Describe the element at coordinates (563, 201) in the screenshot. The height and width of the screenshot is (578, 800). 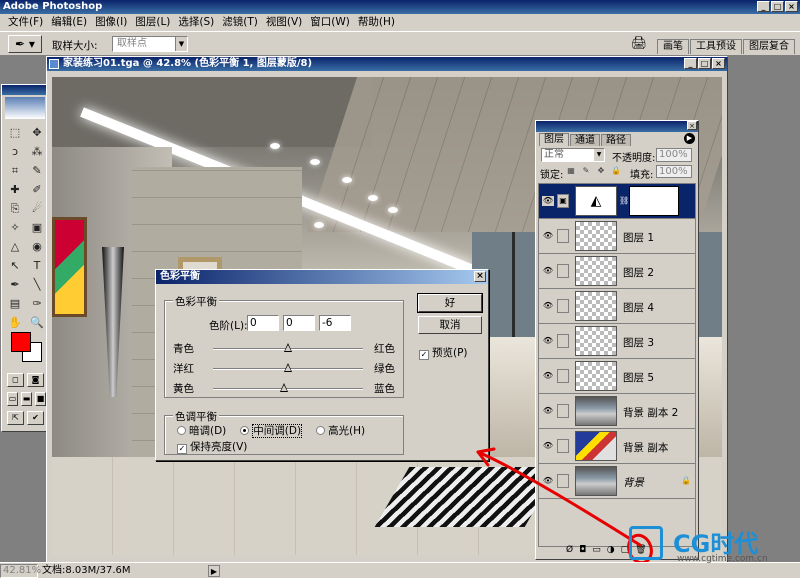
I see `brush-link-icon: ▣` at that location.